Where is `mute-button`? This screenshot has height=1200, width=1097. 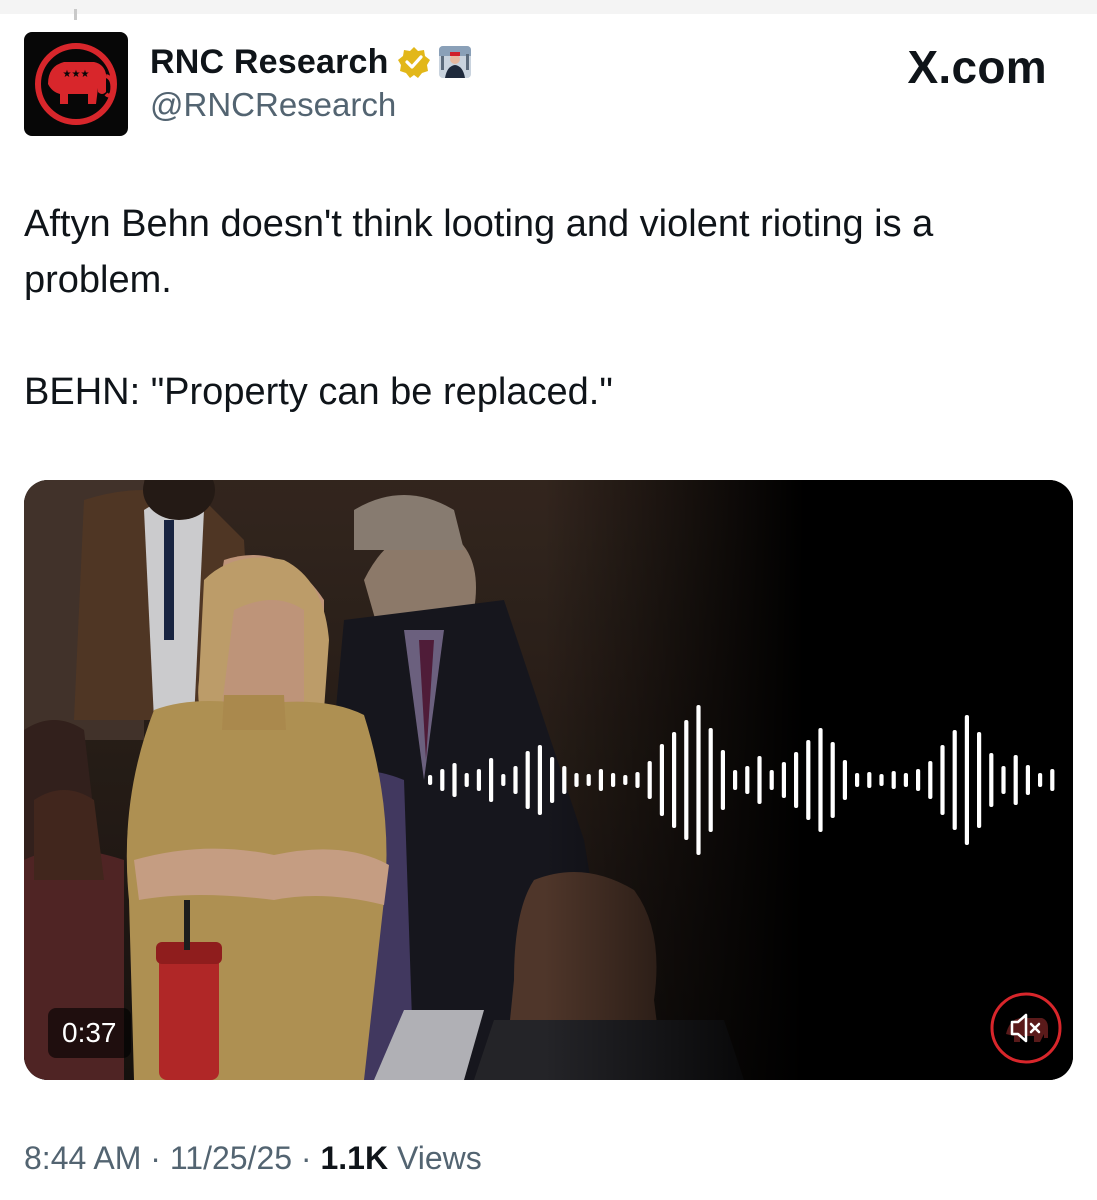
mute-button is located at coordinates (1026, 1028).